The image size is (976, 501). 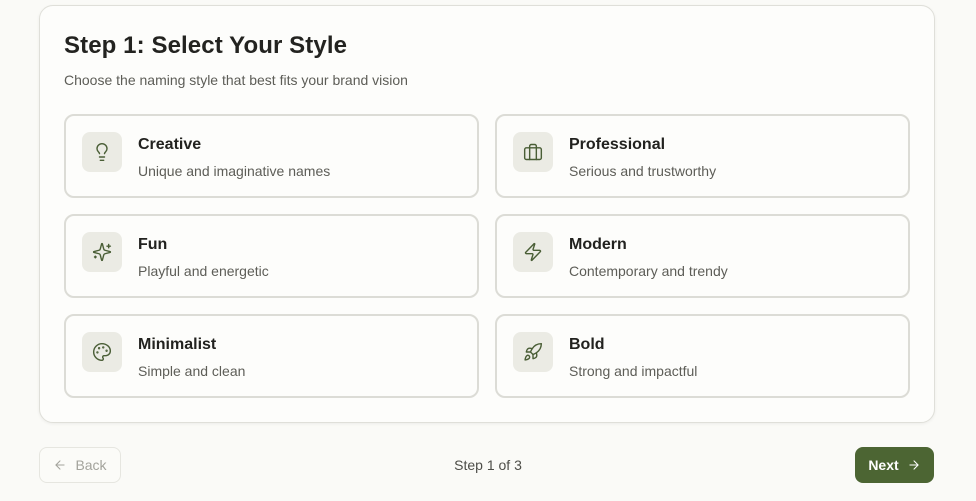 What do you see at coordinates (598, 244) in the screenshot?
I see `style-option-label: Modern` at bounding box center [598, 244].